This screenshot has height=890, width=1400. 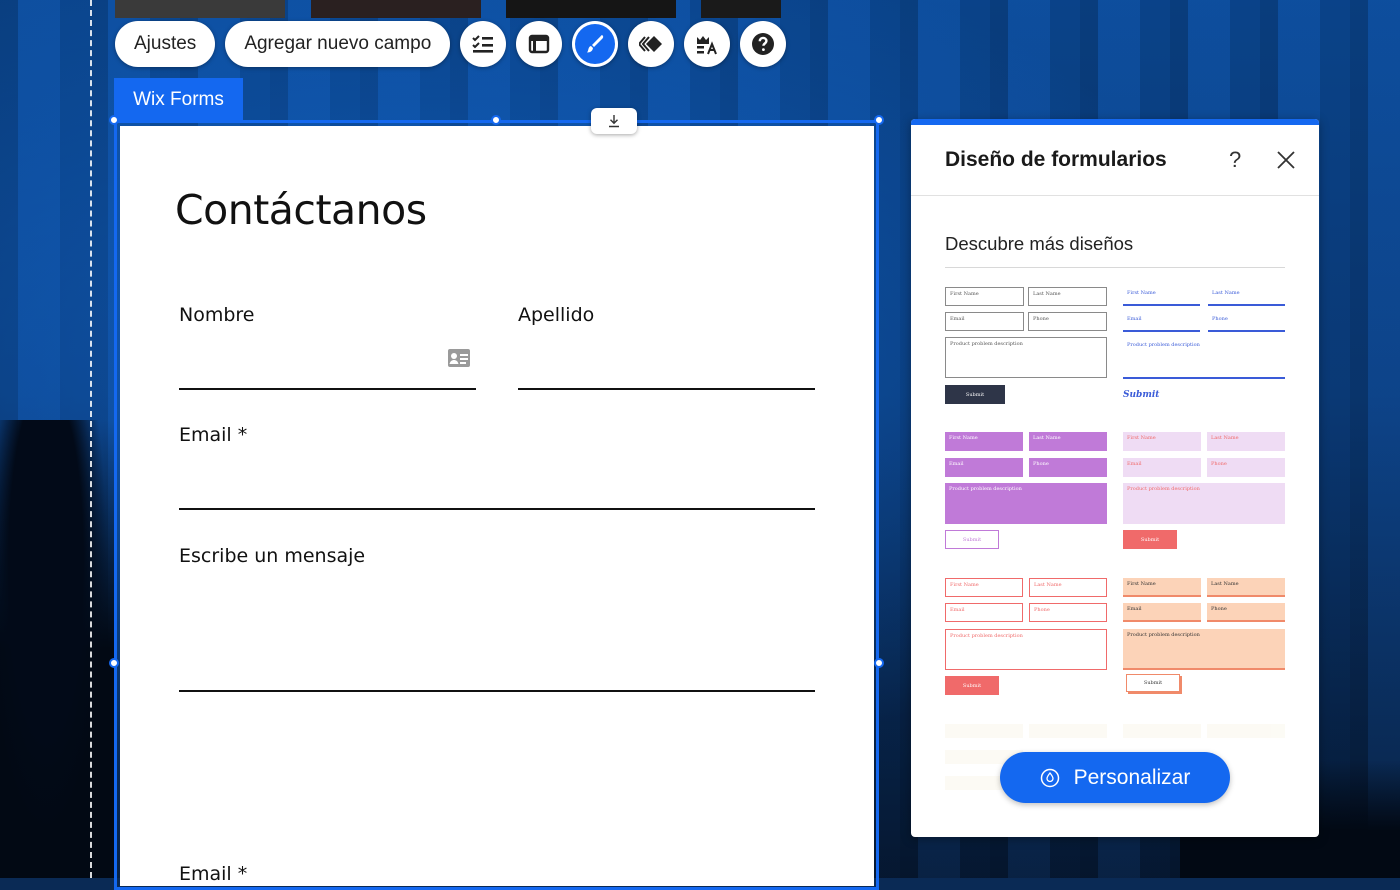 I want to click on layout-icon, so click(x=539, y=44).